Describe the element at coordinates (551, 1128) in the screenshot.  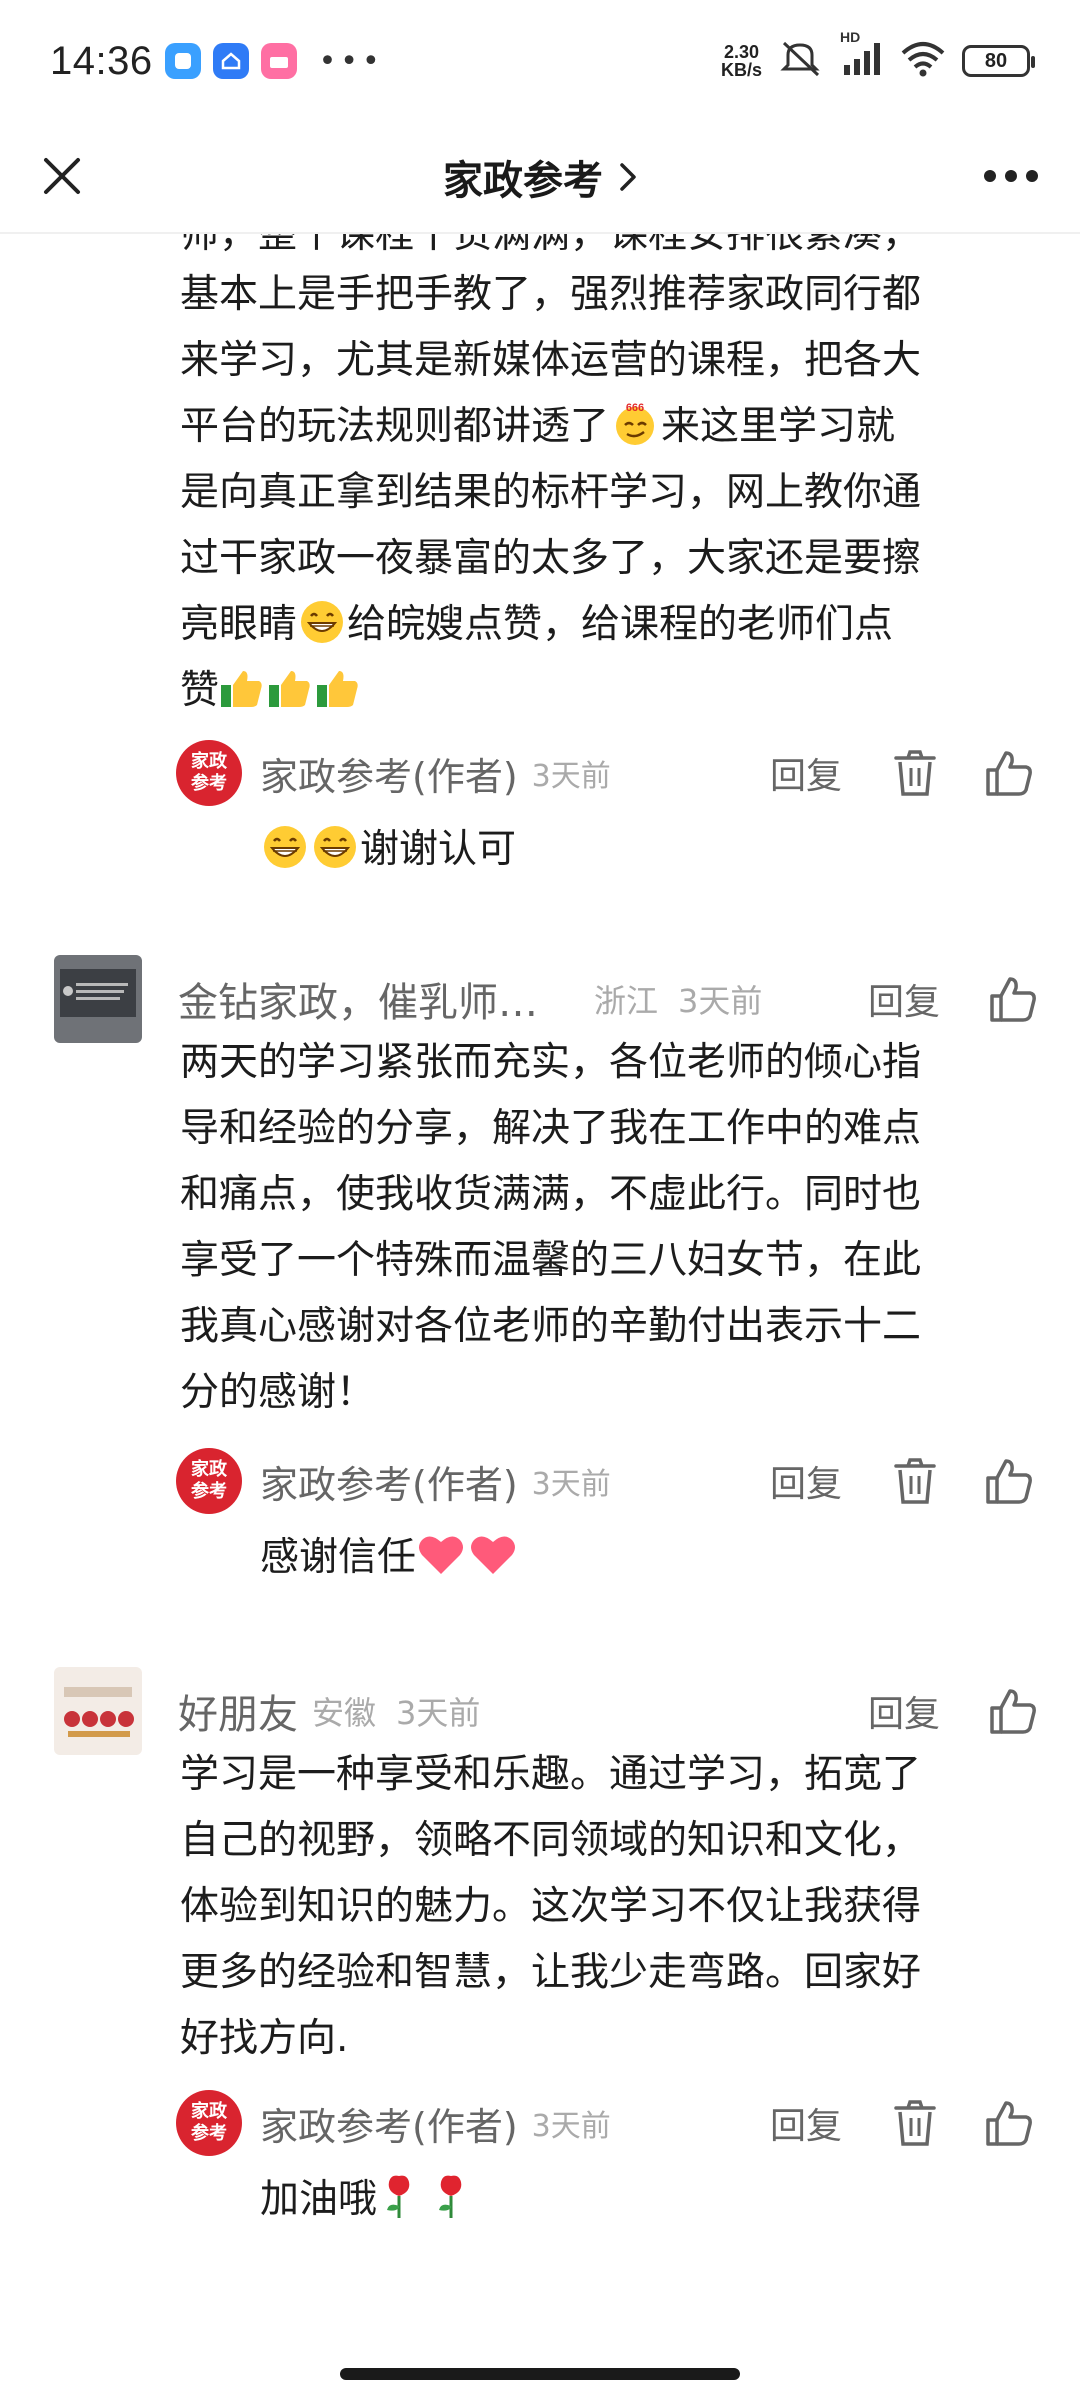
I see `comment-line: 导和经验的分享，解决了我在工作中的难点` at that location.